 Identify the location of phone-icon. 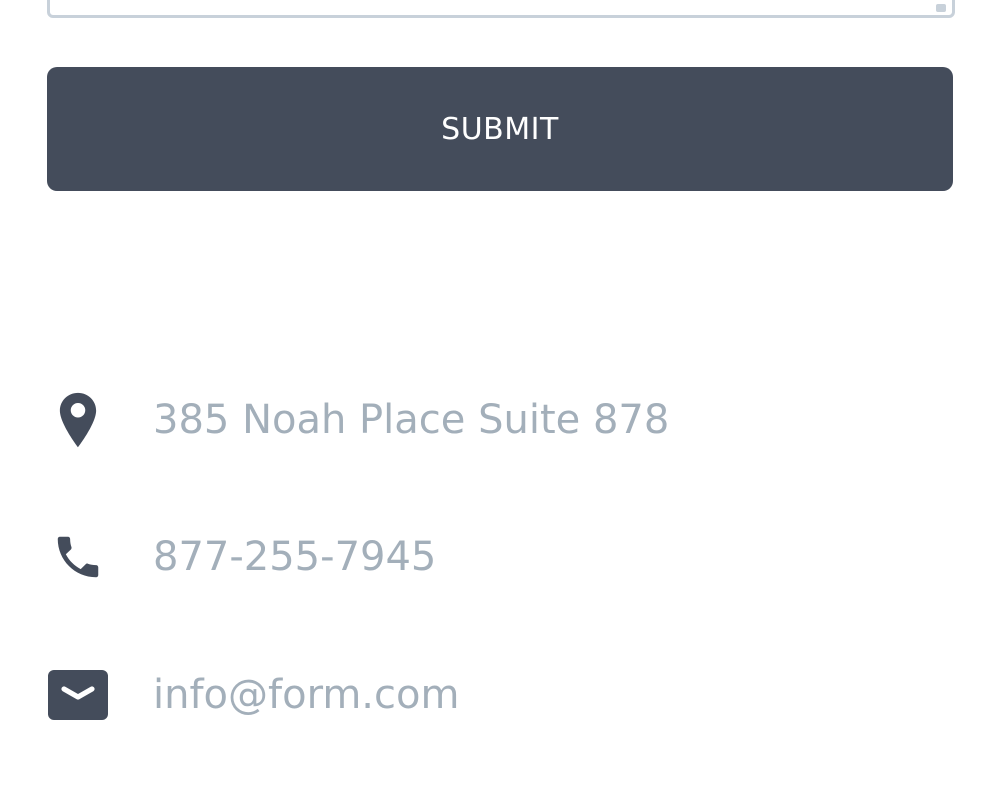
(78, 557).